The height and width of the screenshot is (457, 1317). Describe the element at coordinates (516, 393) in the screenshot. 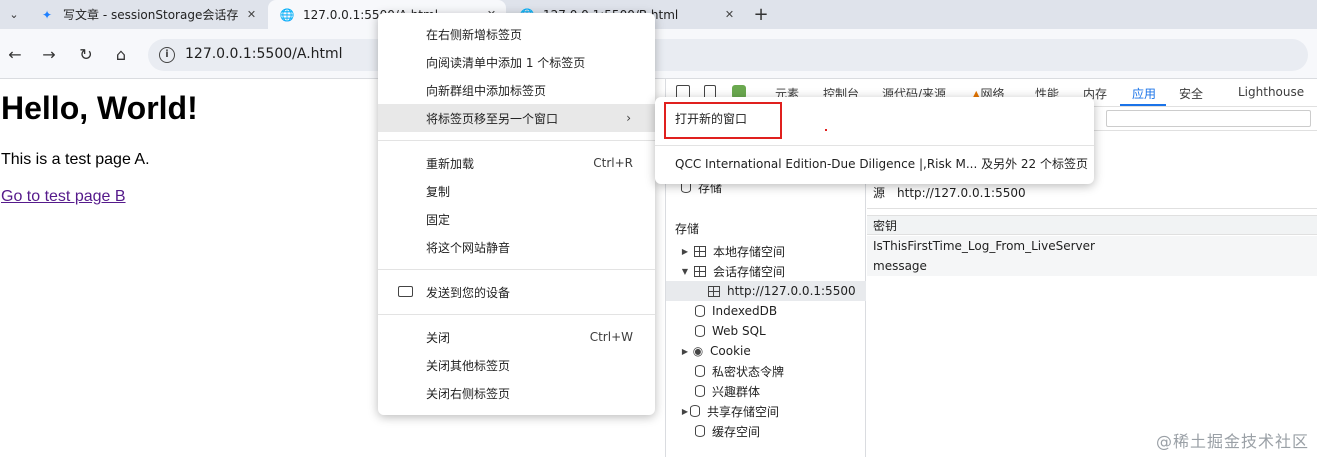

I see `menu-item-close-right: 关闭右侧标签页` at that location.